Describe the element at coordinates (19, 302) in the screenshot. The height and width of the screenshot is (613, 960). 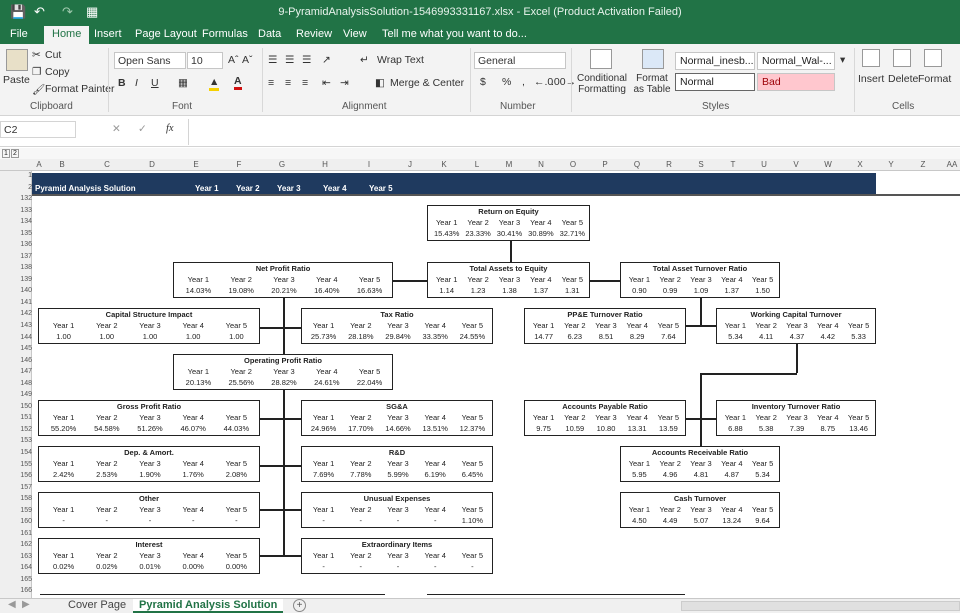
I see `row-header: 141` at that location.